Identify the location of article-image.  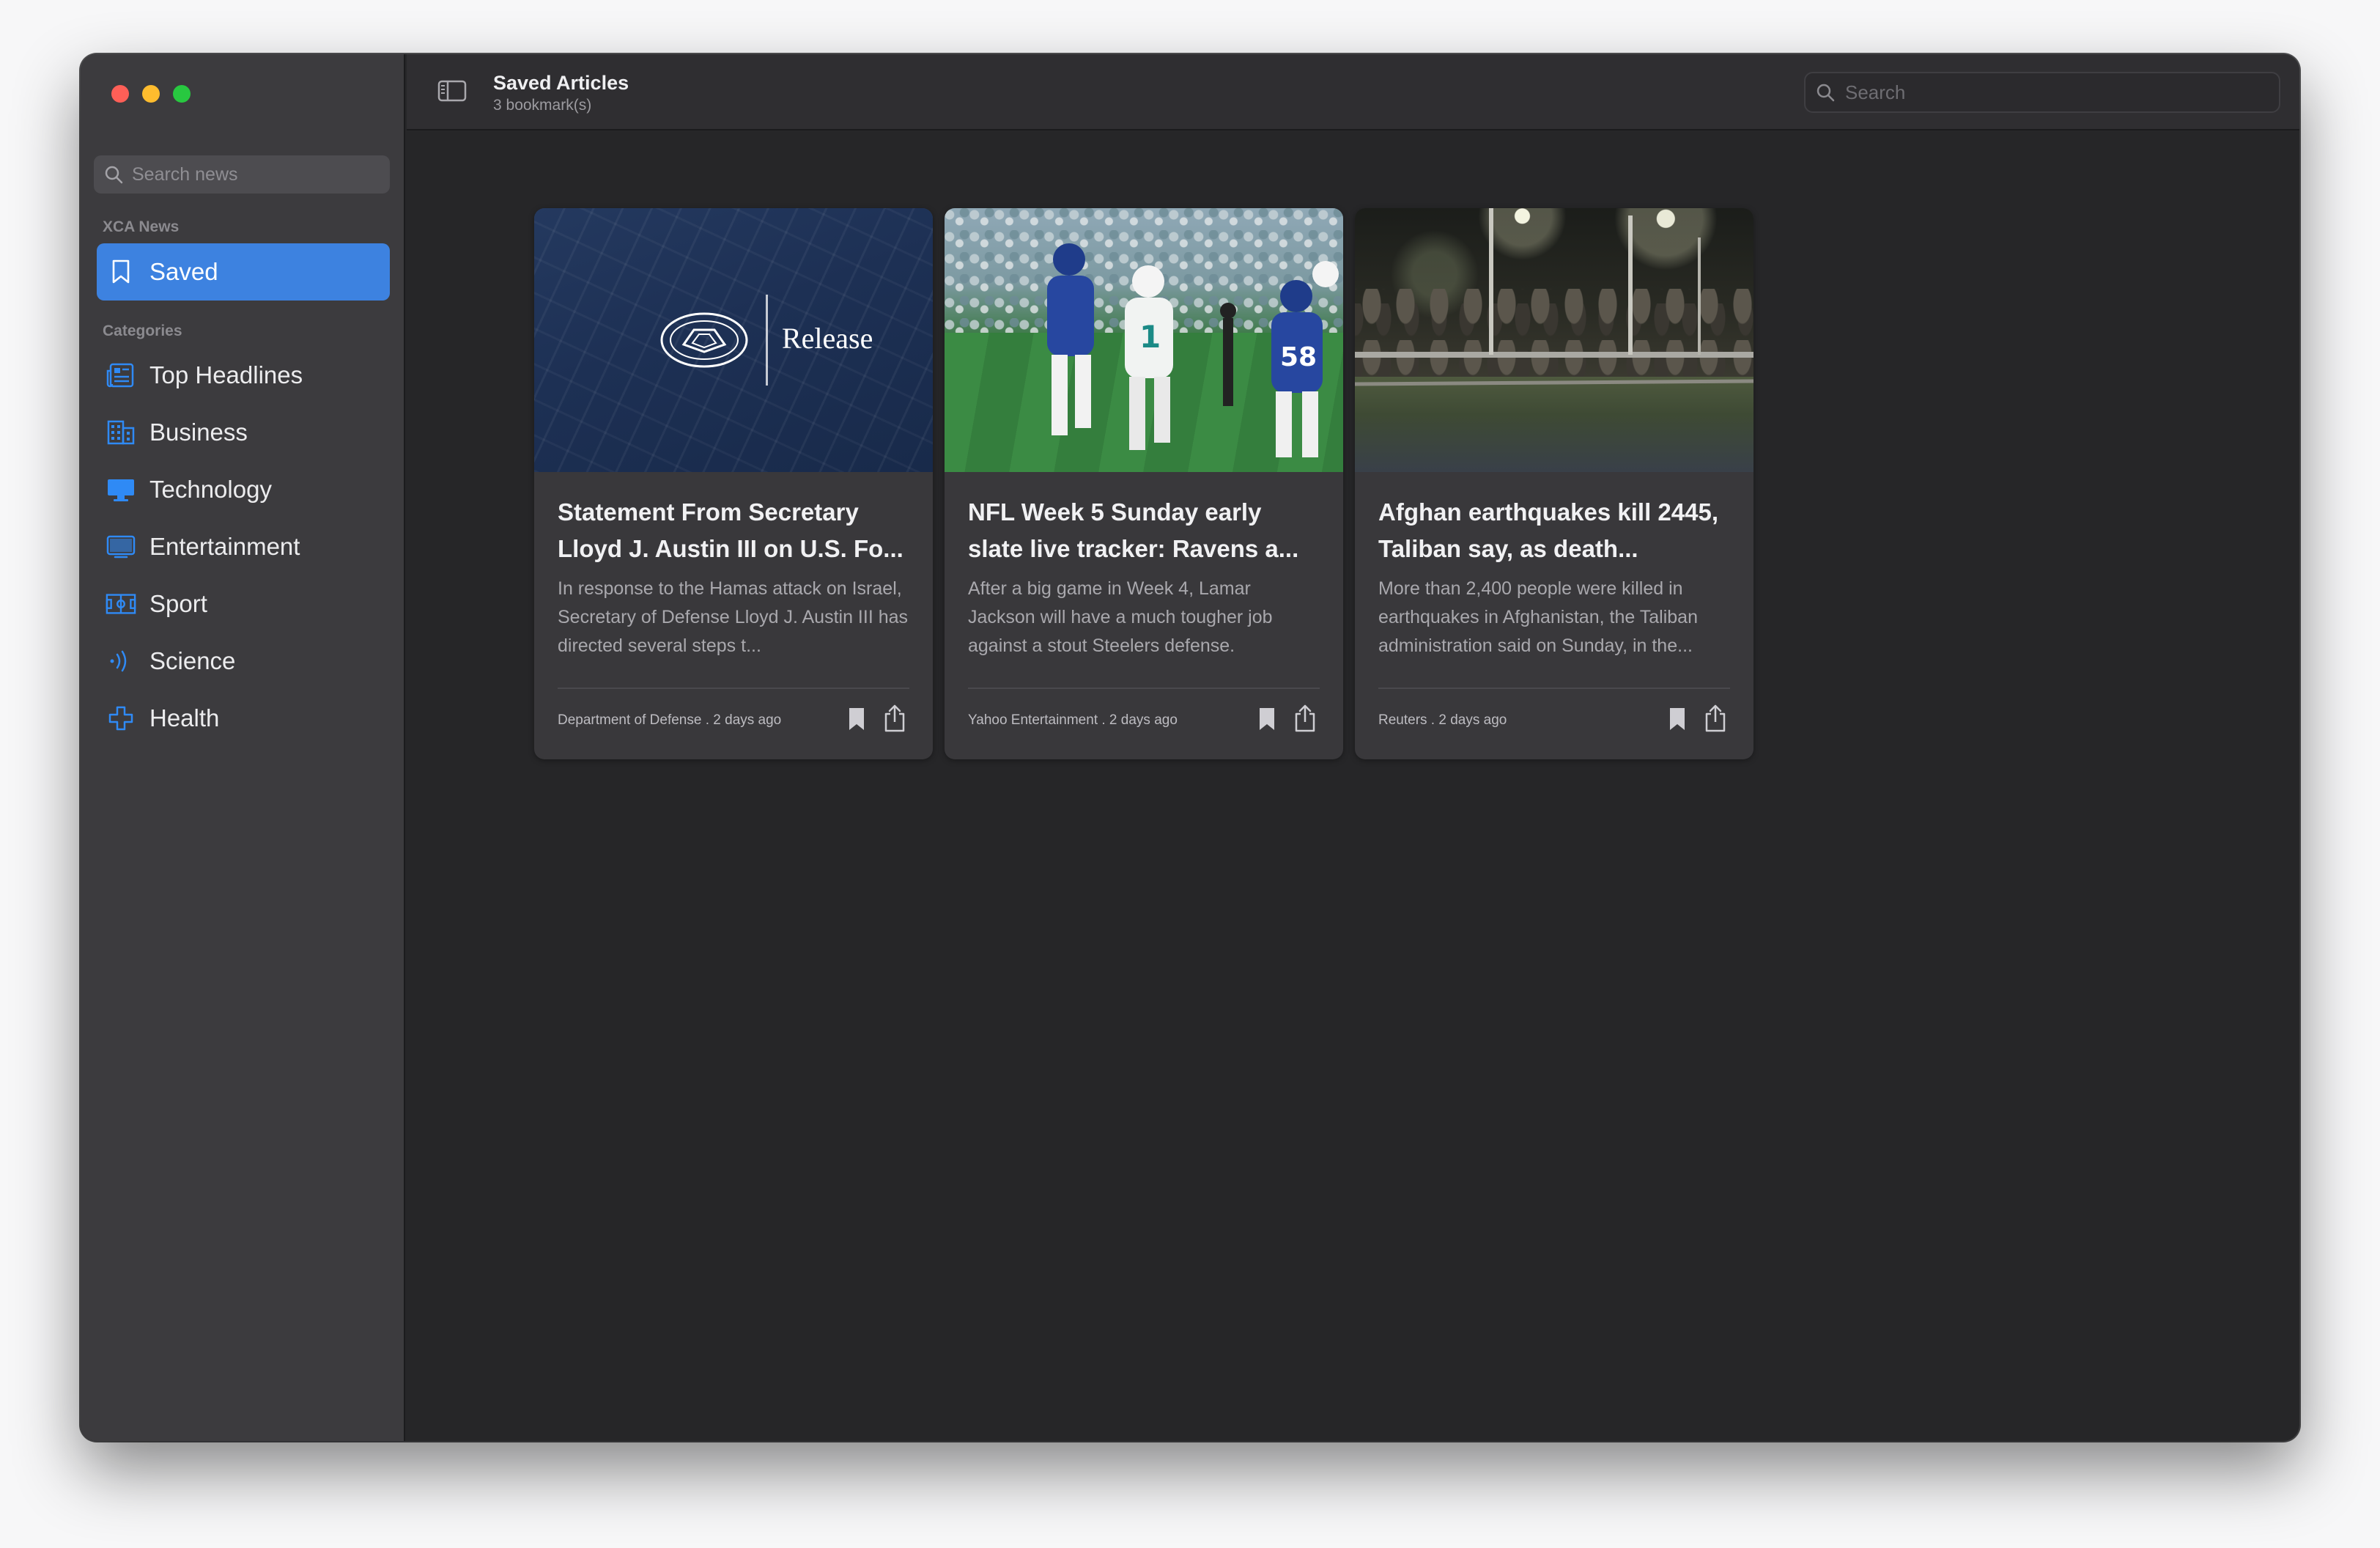
(1554, 340).